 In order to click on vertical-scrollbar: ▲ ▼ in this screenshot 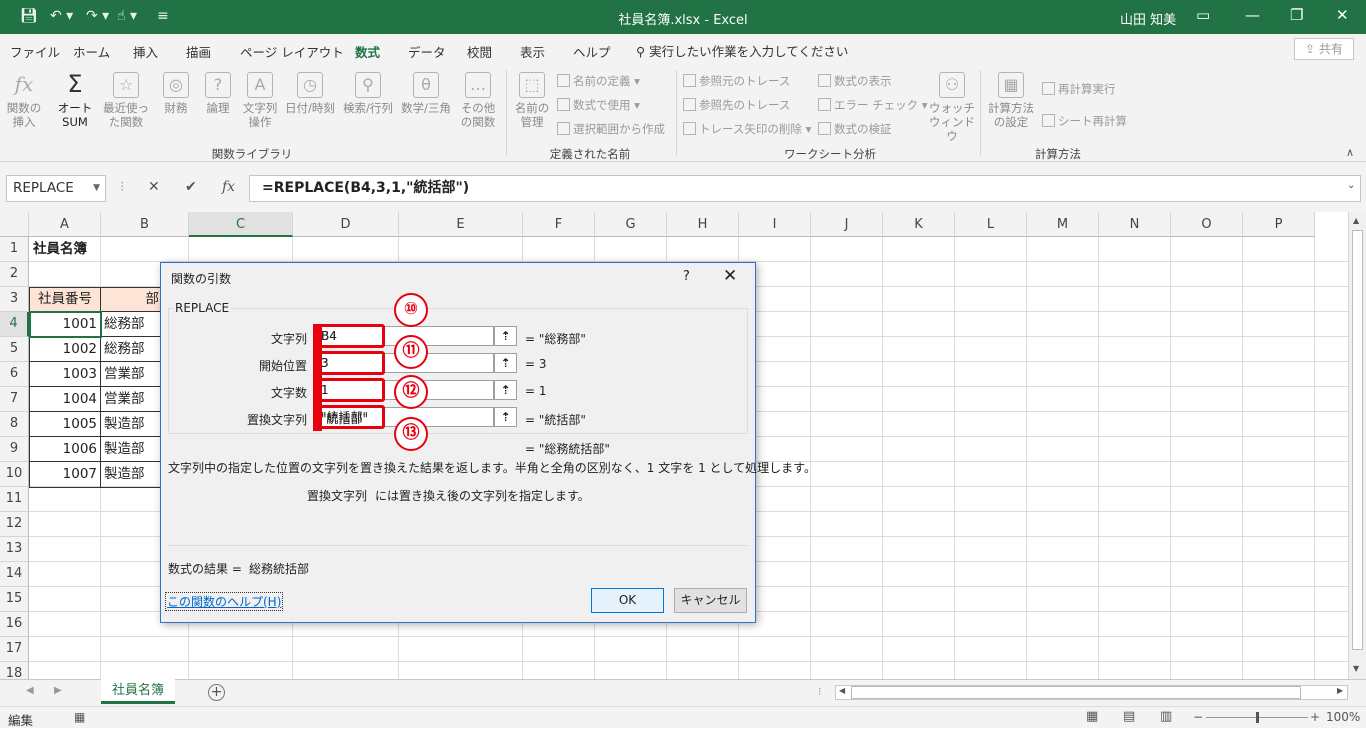, I will do `click(1357, 445)`.